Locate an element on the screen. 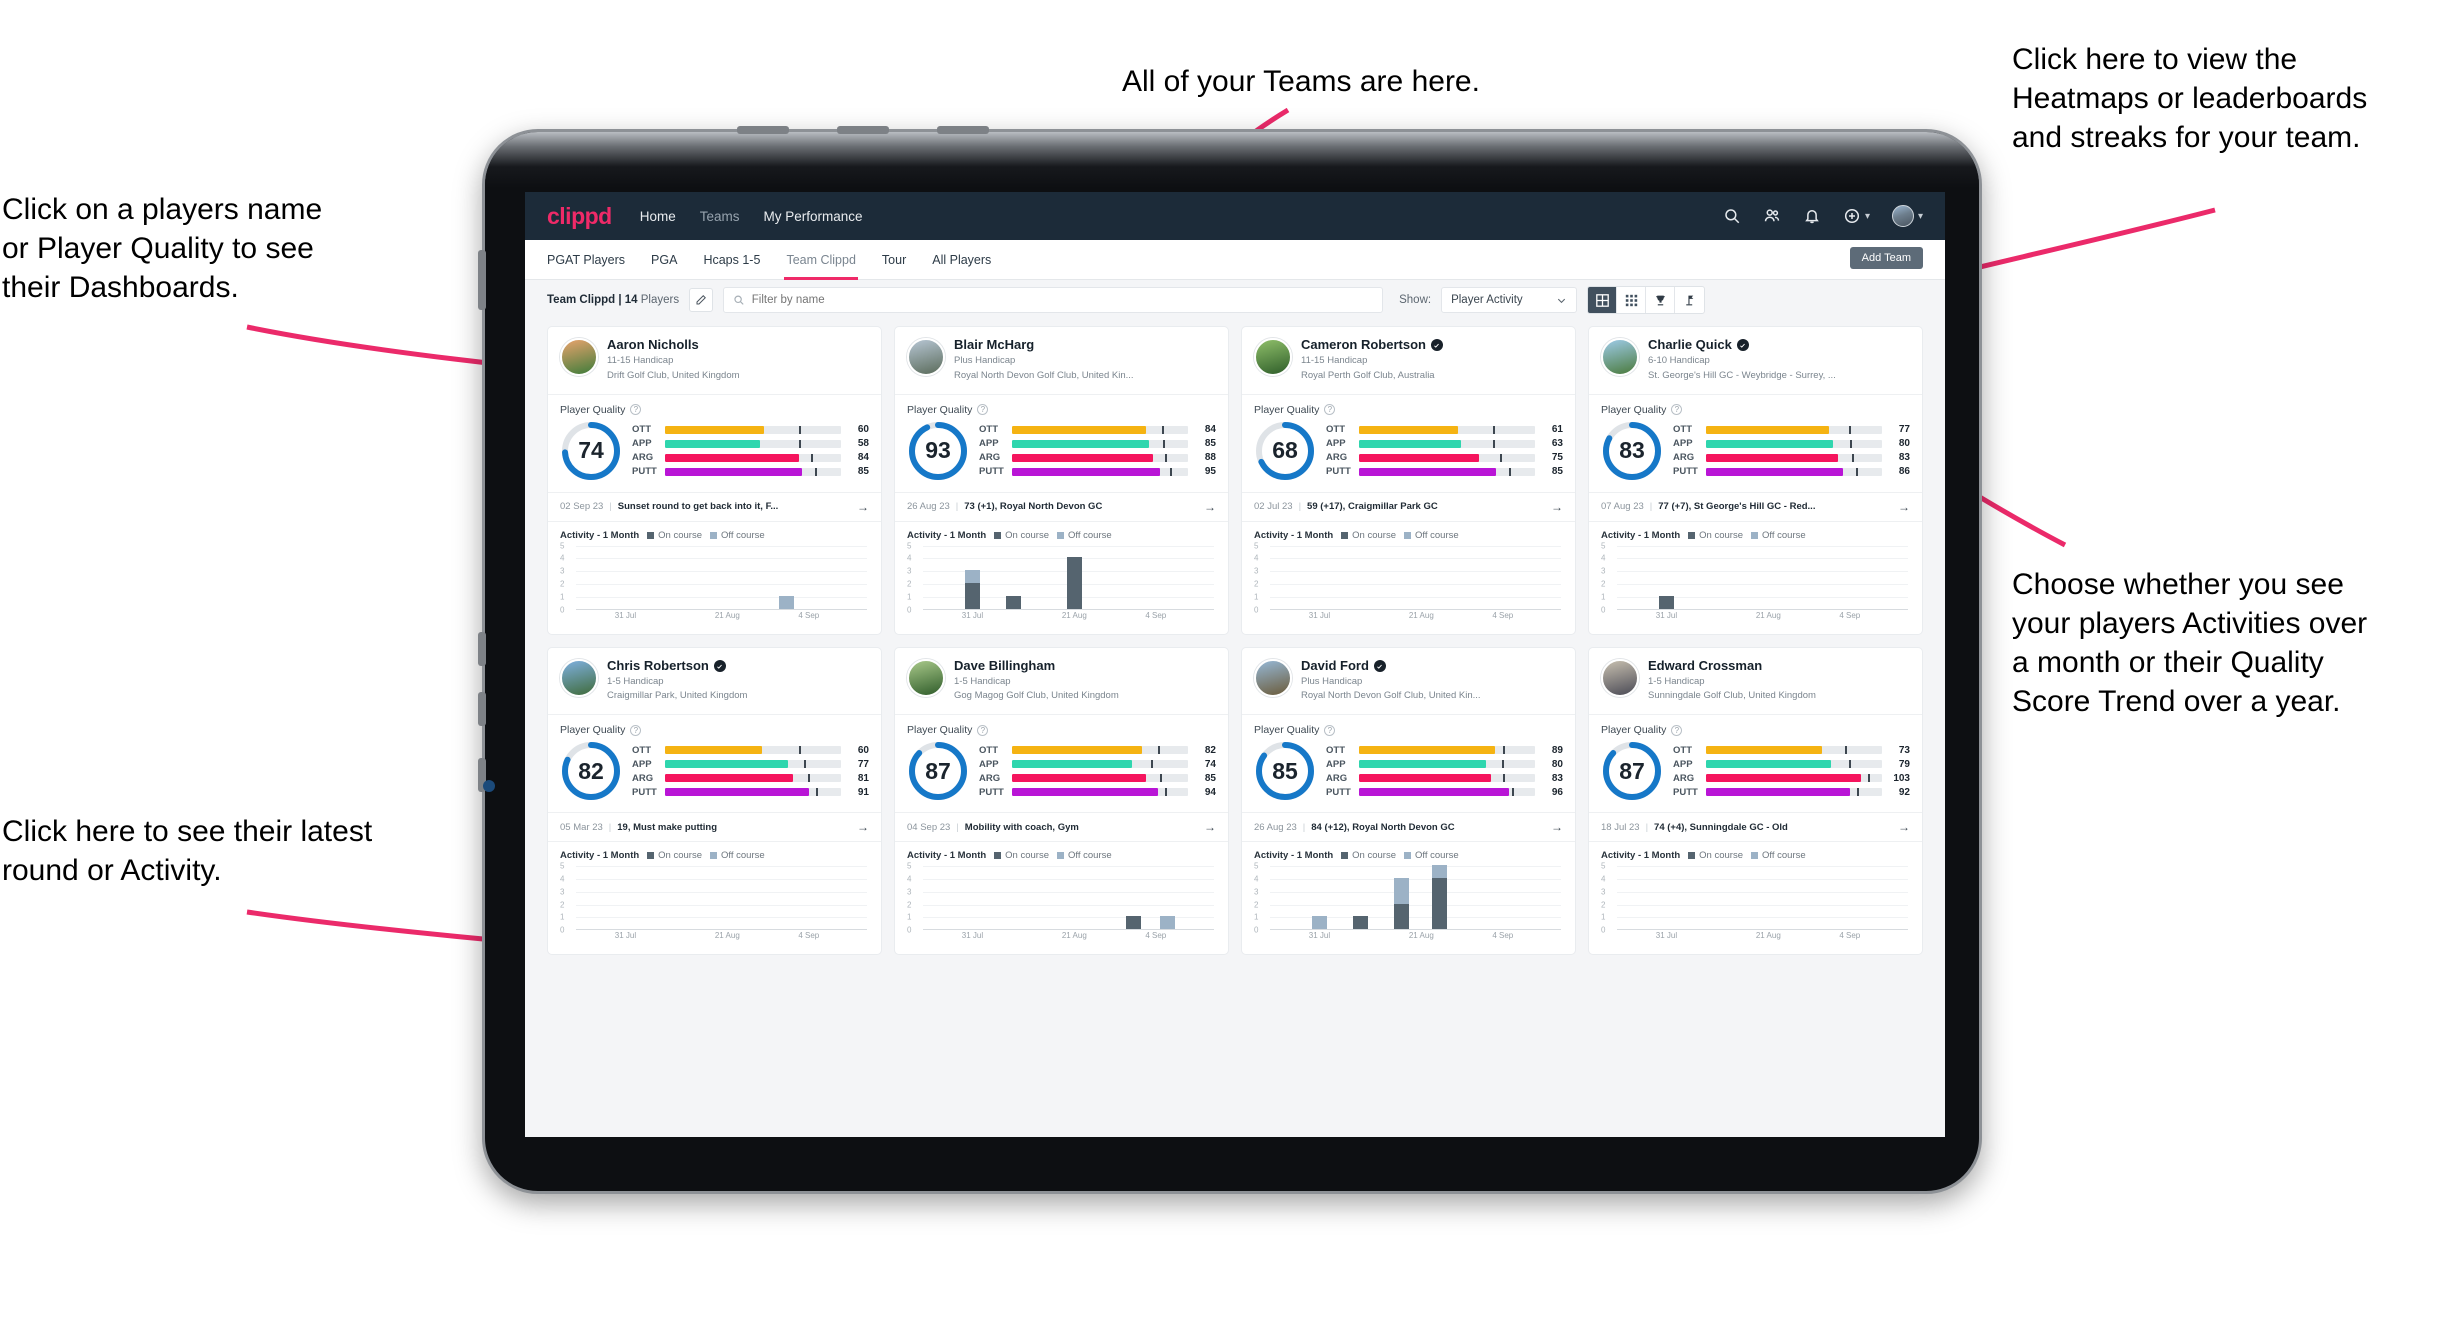 This screenshot has height=1319, width=2452. player-name: Chris Robertson is located at coordinates (677, 666).